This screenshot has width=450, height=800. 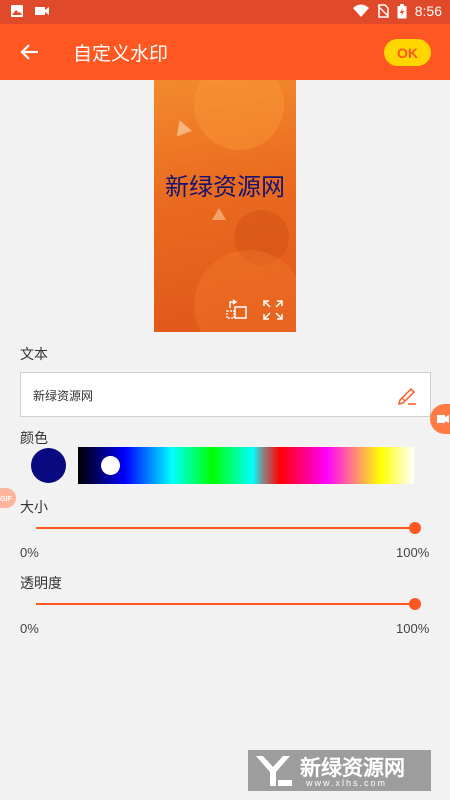 What do you see at coordinates (110, 465) in the screenshot?
I see `color-picker-knob` at bounding box center [110, 465].